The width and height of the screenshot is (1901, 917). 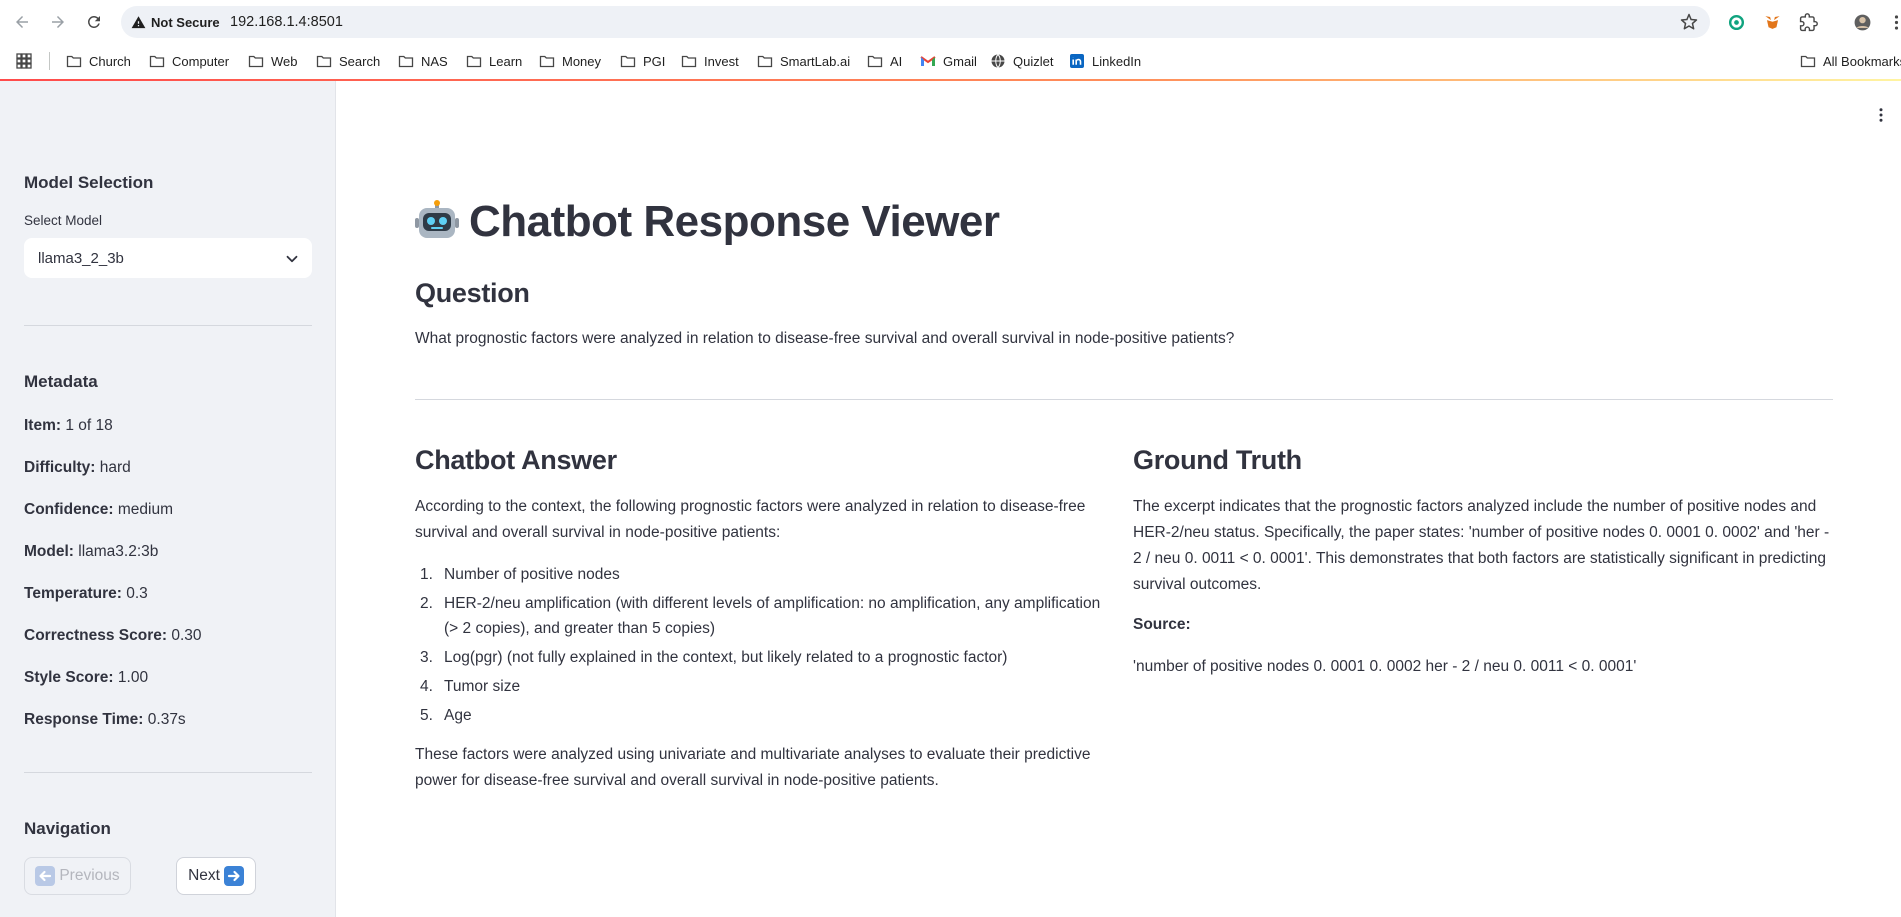 I want to click on bookmark-web: Web, so click(x=273, y=61).